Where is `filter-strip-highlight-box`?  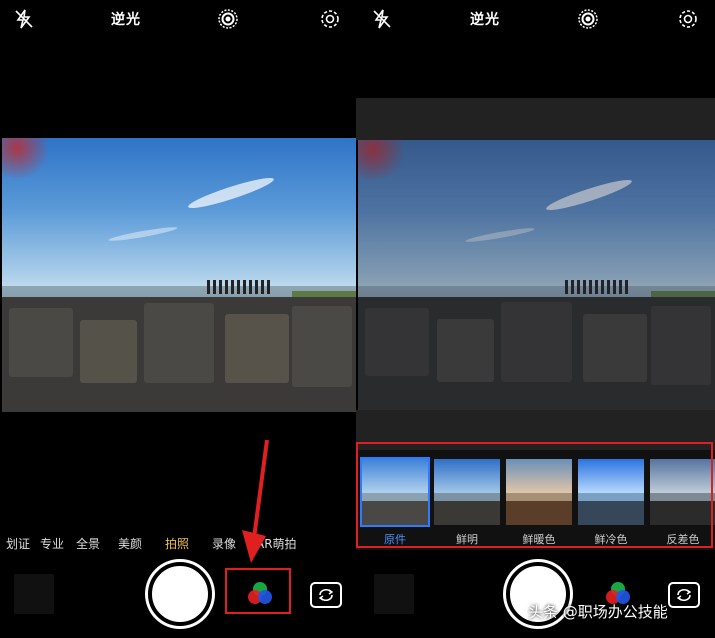
filter-strip-highlight-box is located at coordinates (534, 495).